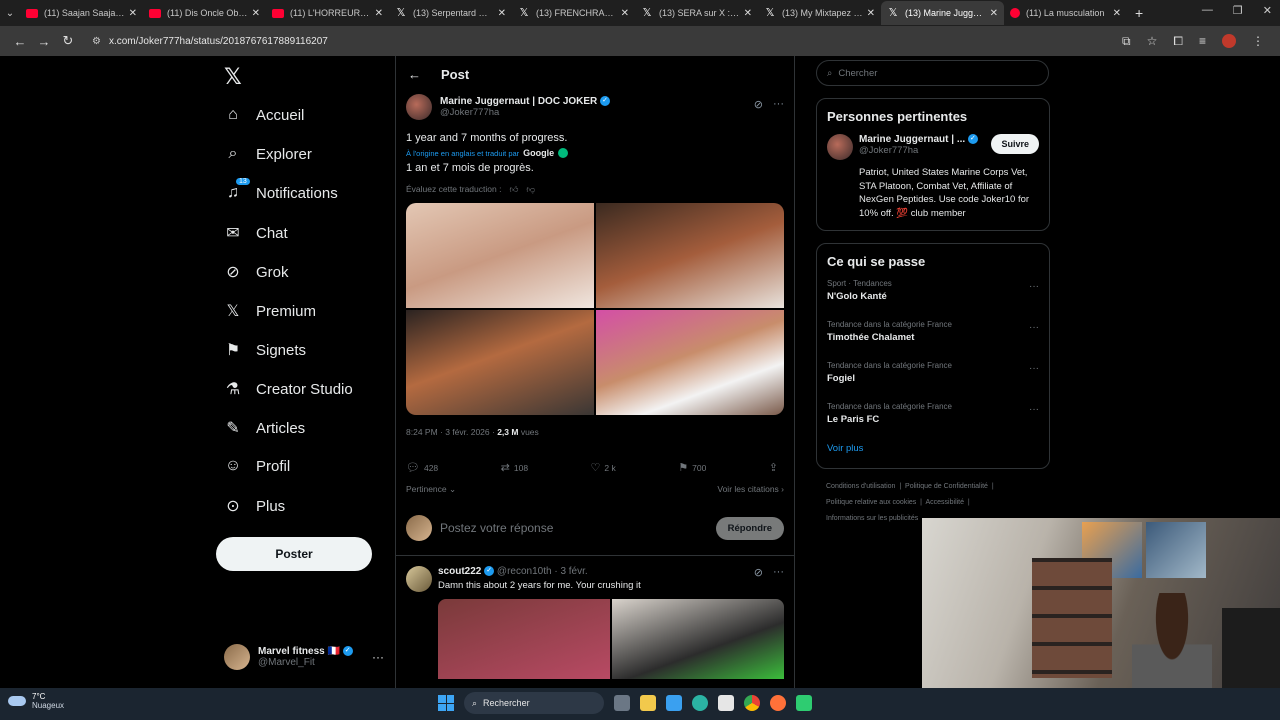 Image resolution: width=1280 pixels, height=720 pixels. Describe the element at coordinates (1126, 41) in the screenshot. I see `install-app-icon: ⧉` at that location.